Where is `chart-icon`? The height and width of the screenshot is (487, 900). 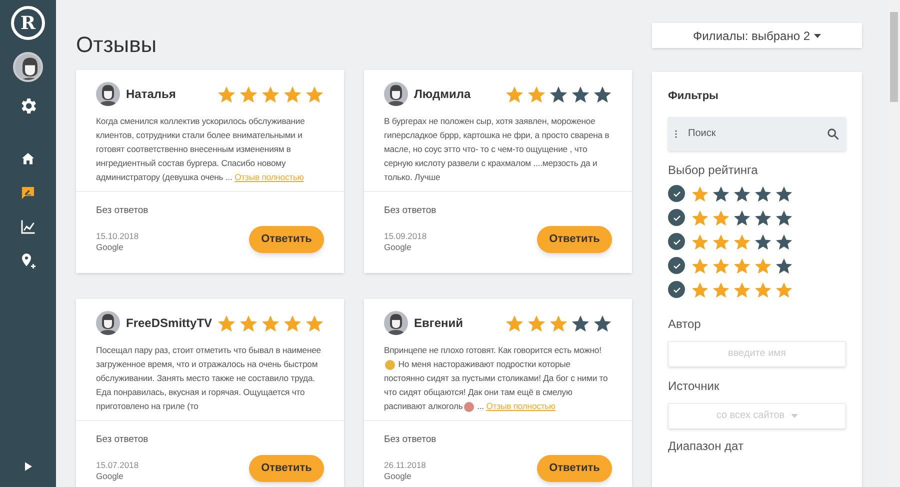
chart-icon is located at coordinates (28, 227).